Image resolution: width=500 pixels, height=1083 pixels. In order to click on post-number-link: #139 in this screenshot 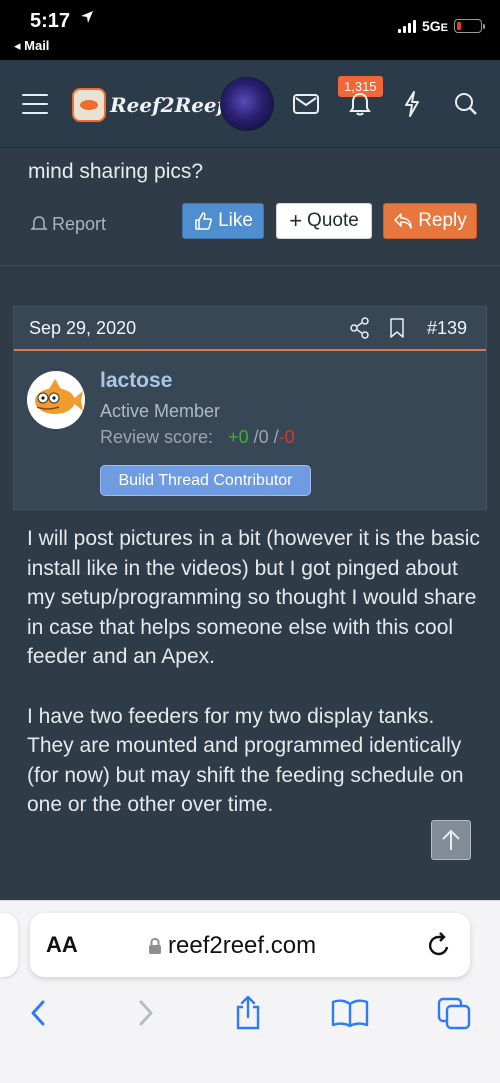, I will do `click(447, 328)`.